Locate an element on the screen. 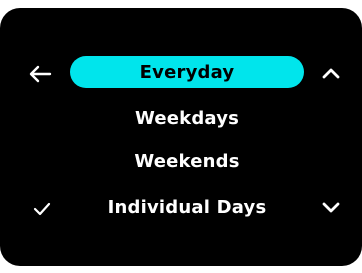 The width and height of the screenshot is (362, 273). menu-item-individual-days: Individual Days is located at coordinates (187, 207).